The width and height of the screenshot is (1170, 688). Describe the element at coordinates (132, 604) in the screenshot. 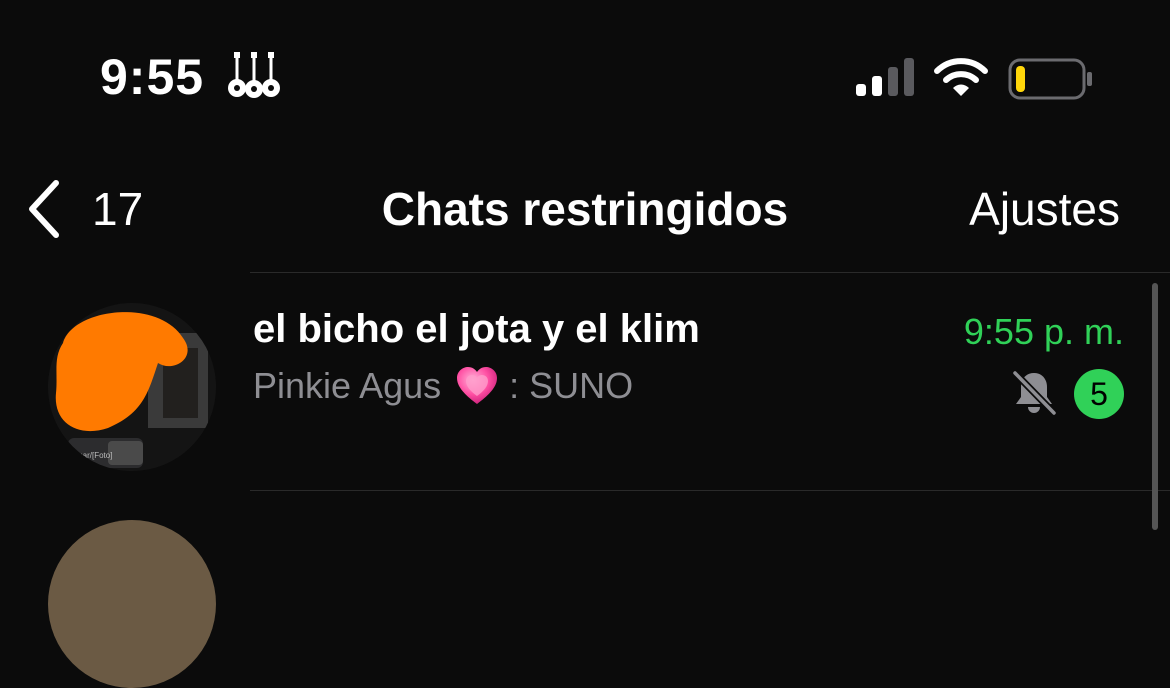

I see `avatar` at that location.